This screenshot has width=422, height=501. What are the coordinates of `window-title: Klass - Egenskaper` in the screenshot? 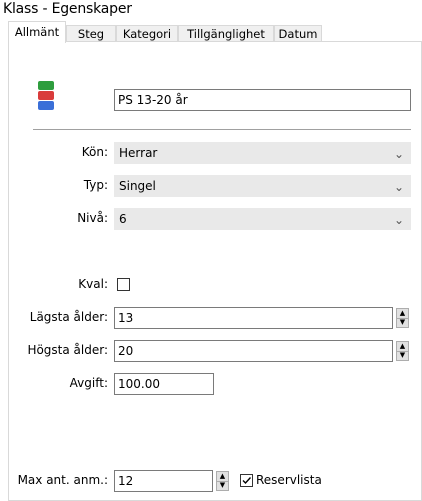 It's located at (67, 9).